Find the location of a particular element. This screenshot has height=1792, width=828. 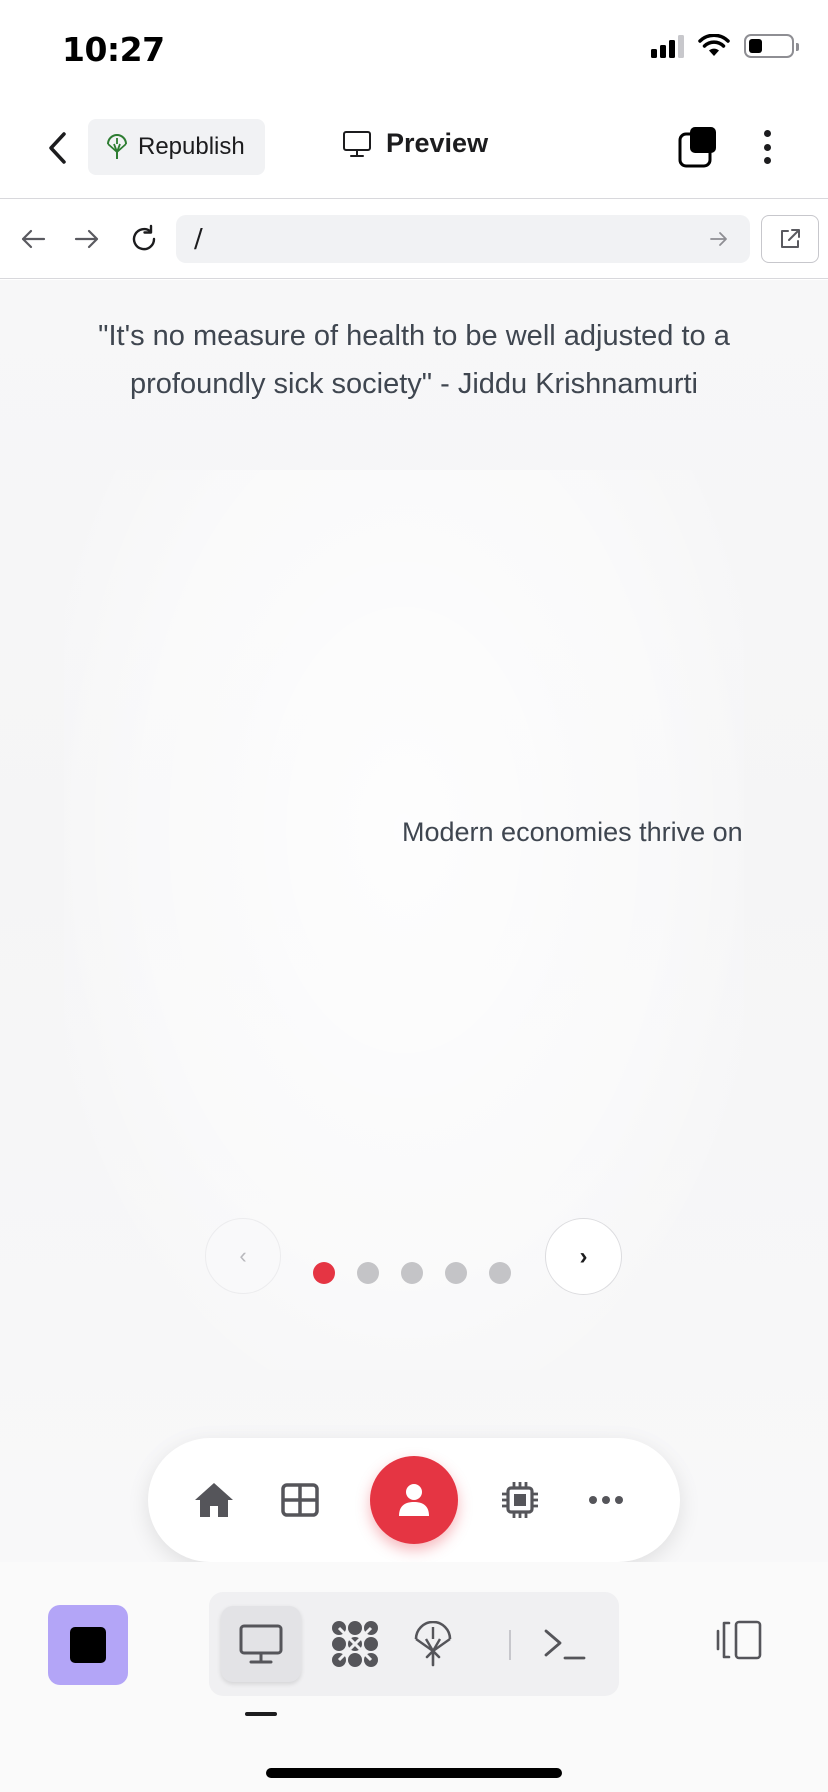

chip-icon is located at coordinates (520, 1500).